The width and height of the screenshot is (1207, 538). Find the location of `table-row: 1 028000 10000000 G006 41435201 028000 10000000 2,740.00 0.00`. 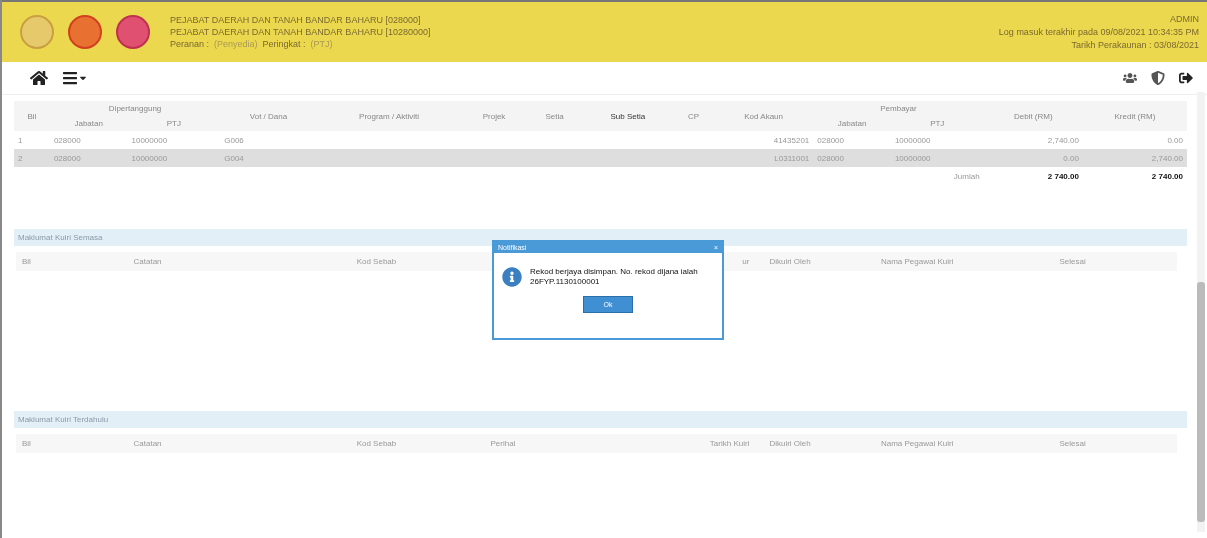

table-row: 1 028000 10000000 G006 41435201 028000 10000000 2,740.00 0.00 is located at coordinates (600, 140).